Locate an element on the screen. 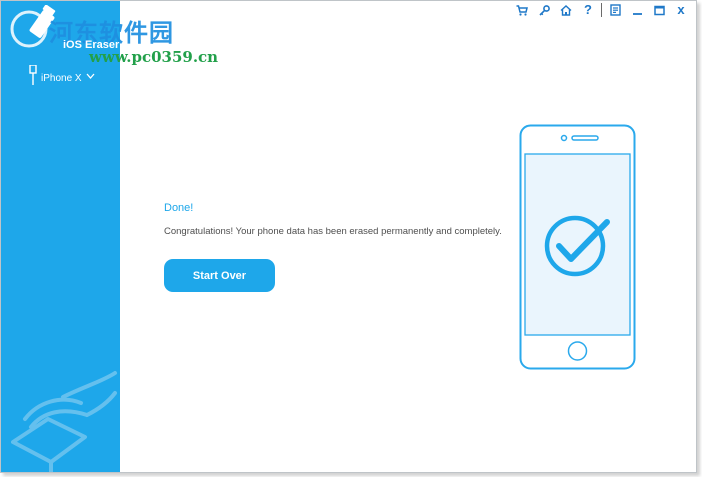 The width and height of the screenshot is (702, 477). app-title: iOS Eraser is located at coordinates (91, 45).